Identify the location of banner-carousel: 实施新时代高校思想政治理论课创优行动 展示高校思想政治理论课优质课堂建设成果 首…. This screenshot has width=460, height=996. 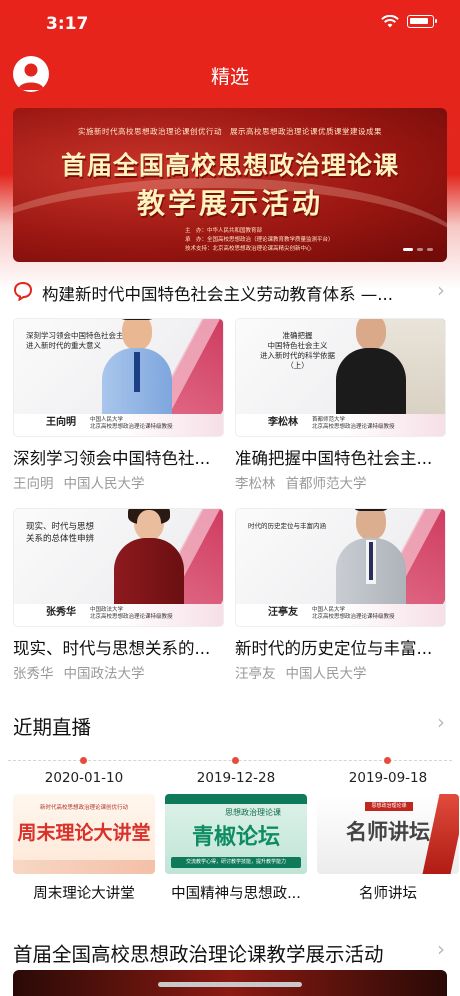
(230, 185).